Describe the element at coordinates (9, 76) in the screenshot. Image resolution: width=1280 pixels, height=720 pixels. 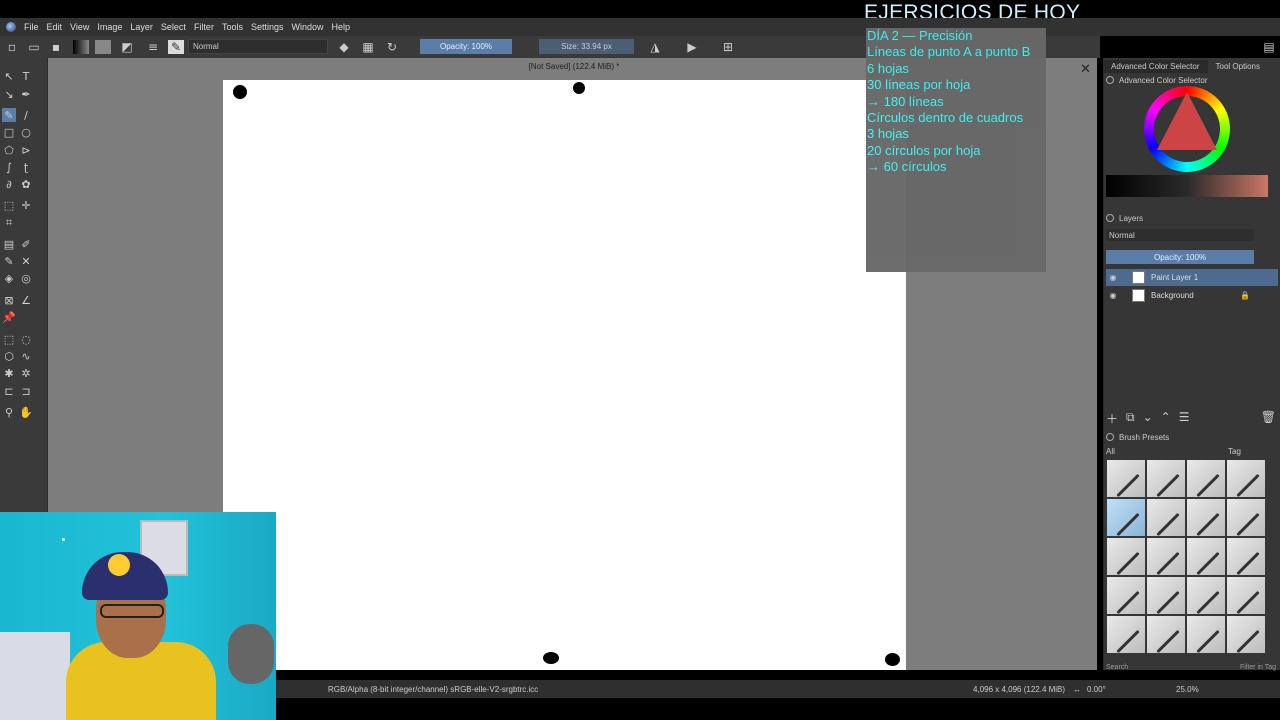
I see `select-shapes-icon: ↖` at that location.